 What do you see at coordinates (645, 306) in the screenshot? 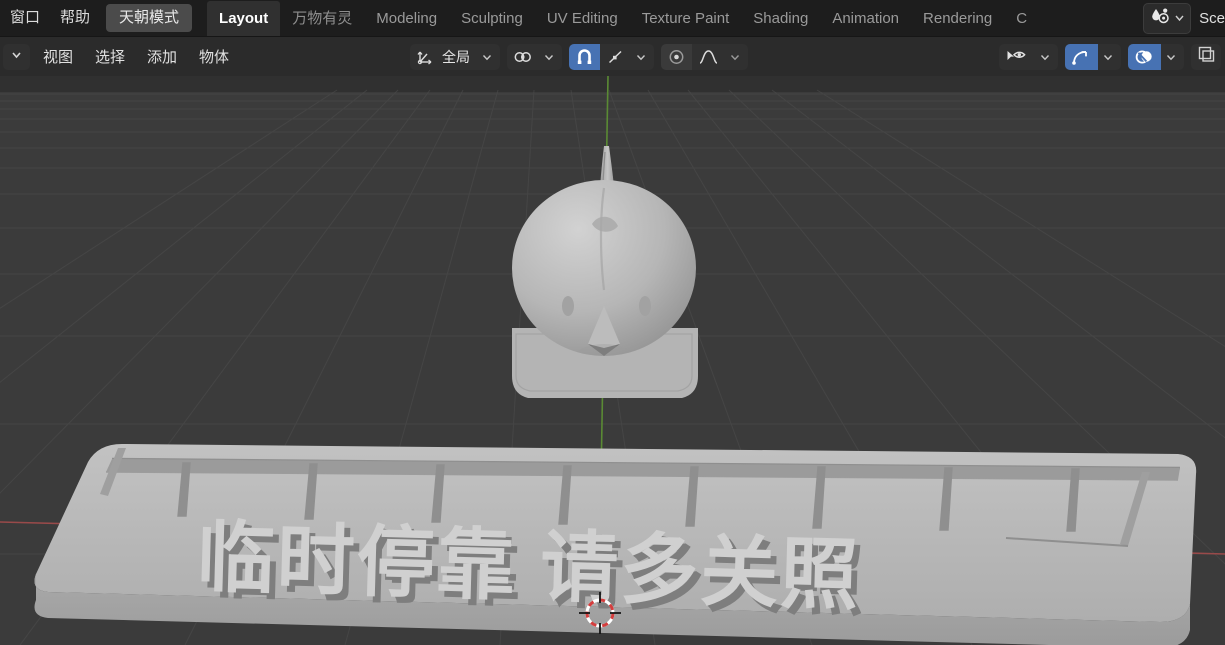
I see `eye-right` at bounding box center [645, 306].